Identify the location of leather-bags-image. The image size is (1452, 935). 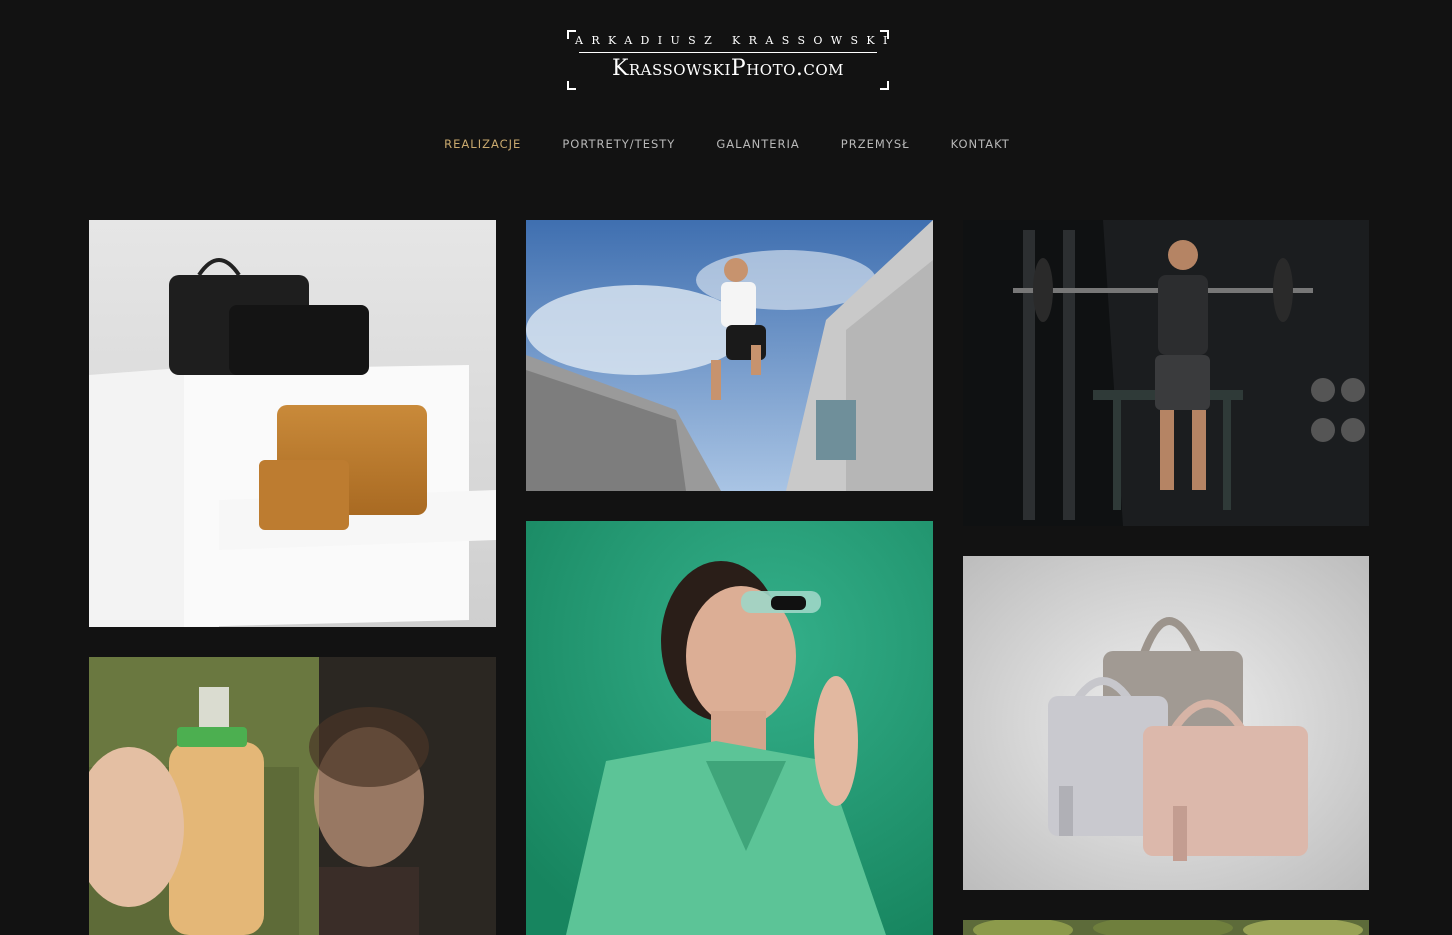
(292, 423).